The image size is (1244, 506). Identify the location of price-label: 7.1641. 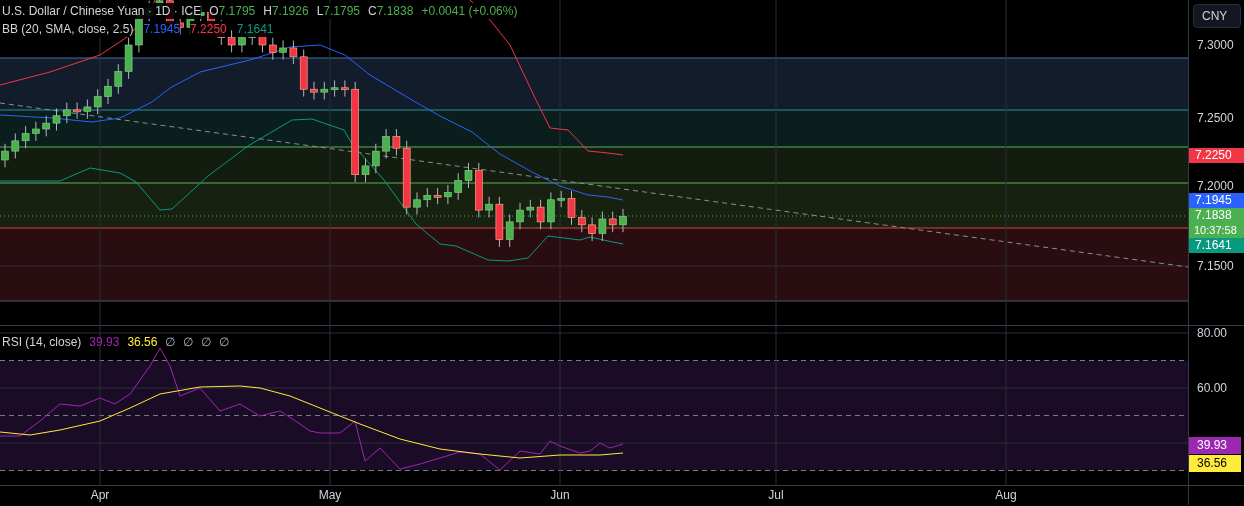
(1216, 245).